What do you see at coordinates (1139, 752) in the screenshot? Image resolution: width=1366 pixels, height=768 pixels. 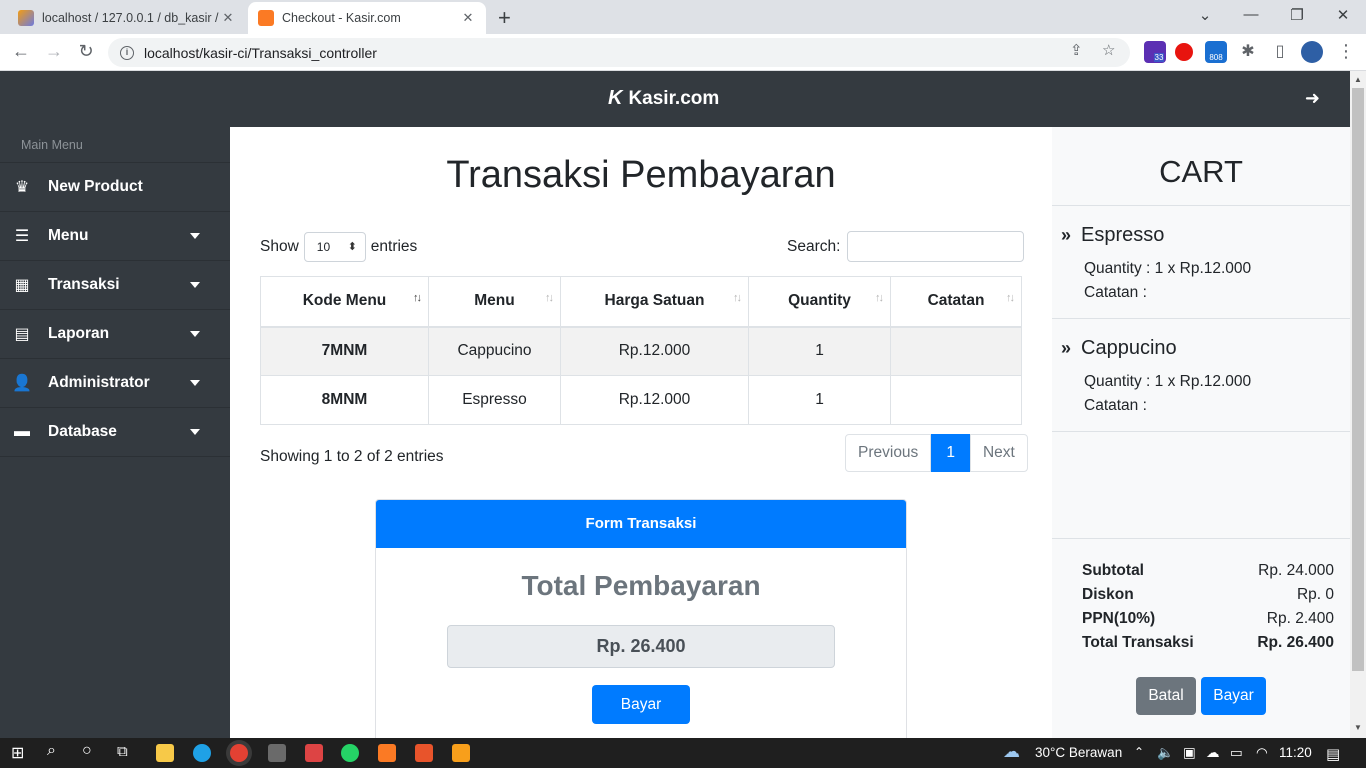 I see `show-hidden-icons: ⌃` at bounding box center [1139, 752].